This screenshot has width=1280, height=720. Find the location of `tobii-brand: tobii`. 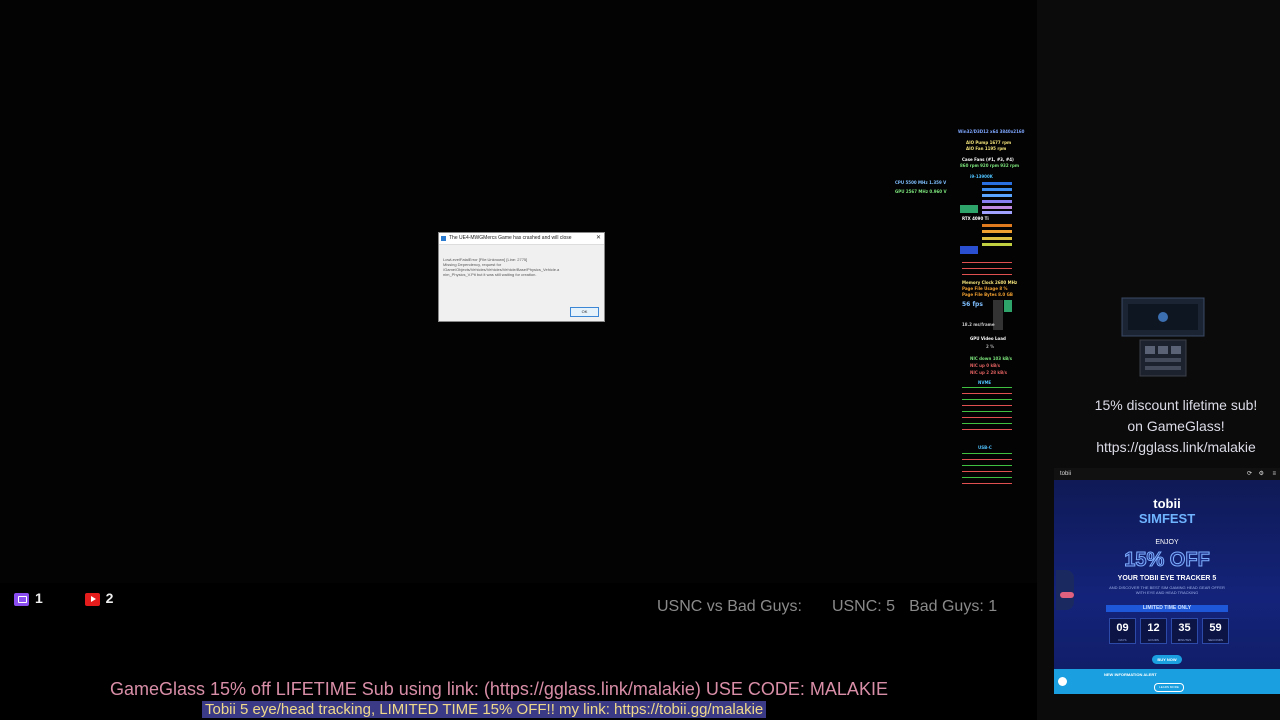

tobii-brand: tobii is located at coordinates (1167, 503).